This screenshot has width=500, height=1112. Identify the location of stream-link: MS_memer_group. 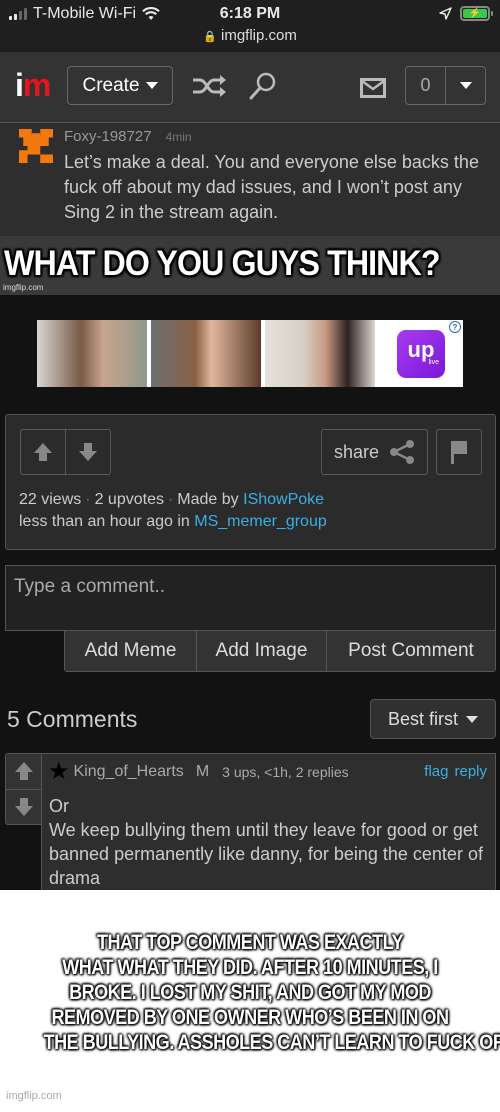
(260, 521).